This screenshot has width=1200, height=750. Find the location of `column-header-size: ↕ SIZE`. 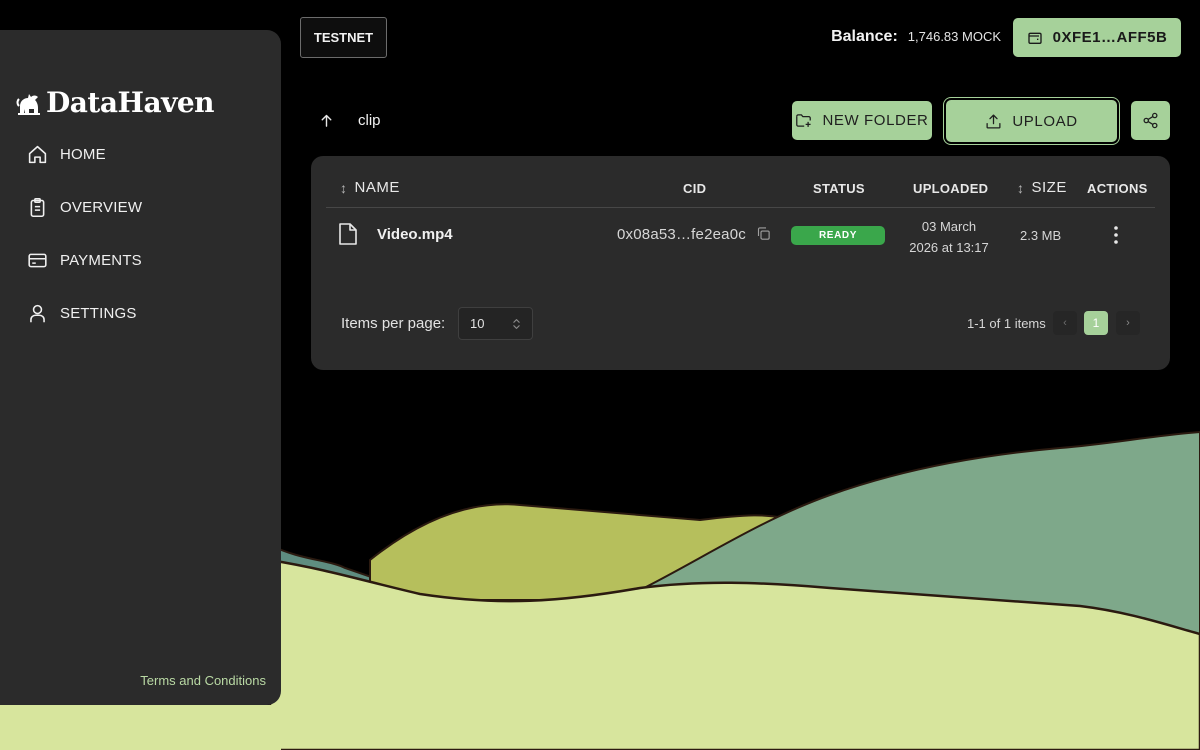

column-header-size: ↕ SIZE is located at coordinates (1042, 187).